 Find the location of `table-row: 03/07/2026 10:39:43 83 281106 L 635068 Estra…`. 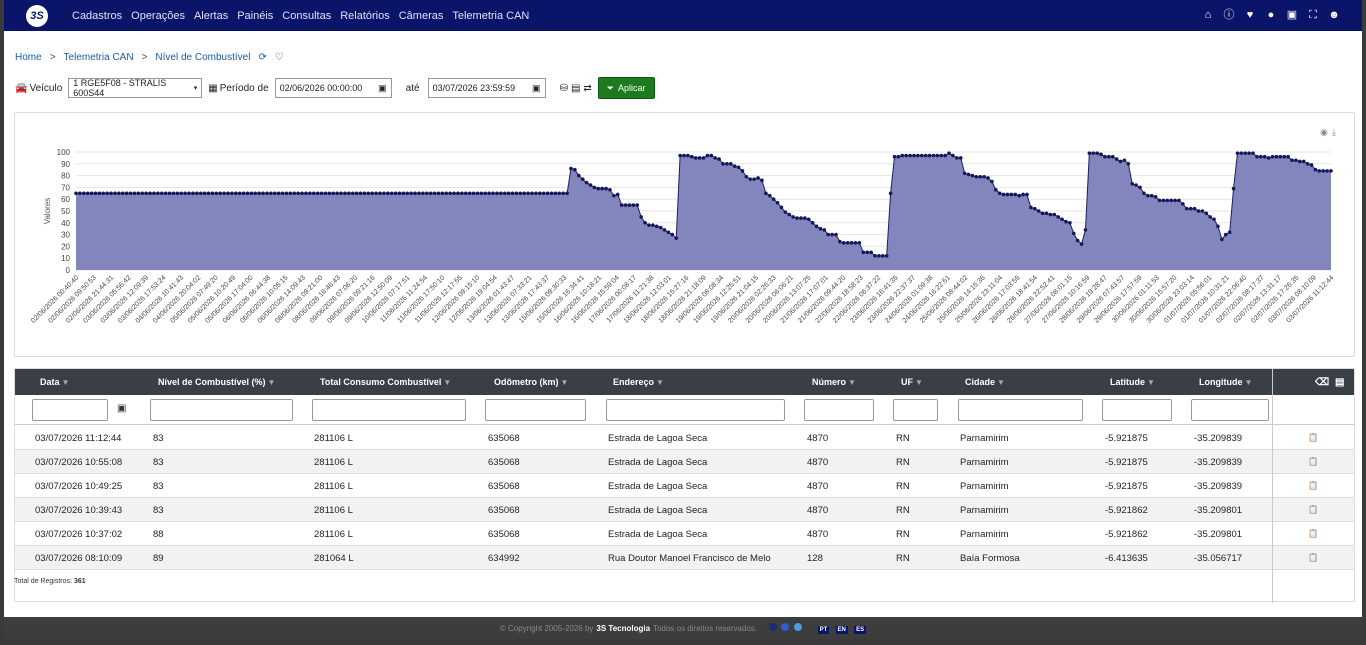

table-row: 03/07/2026 10:39:43 83 281106 L 635068 Estra… is located at coordinates (684, 510).